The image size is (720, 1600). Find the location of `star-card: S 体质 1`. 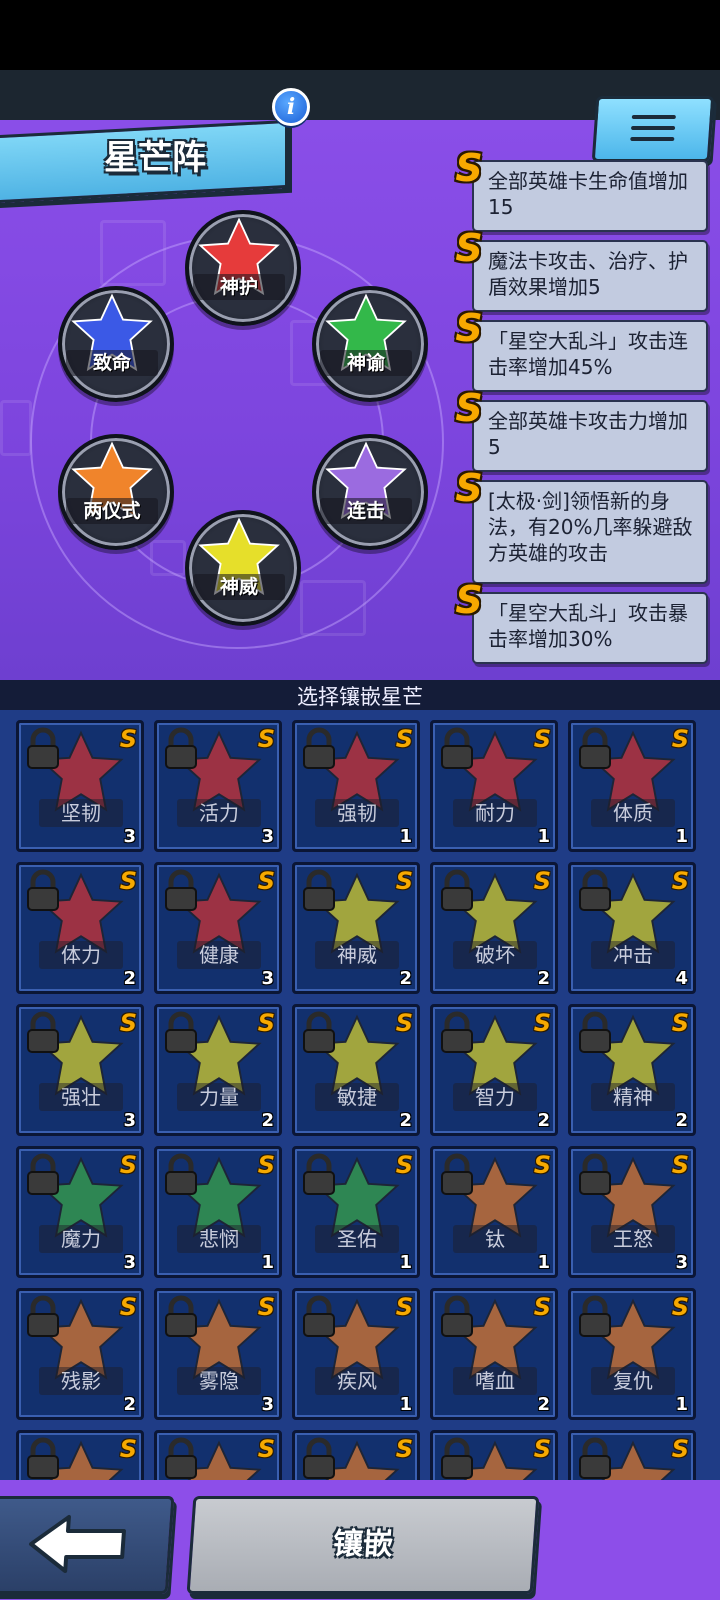

star-card: S 体质 1 is located at coordinates (632, 786).